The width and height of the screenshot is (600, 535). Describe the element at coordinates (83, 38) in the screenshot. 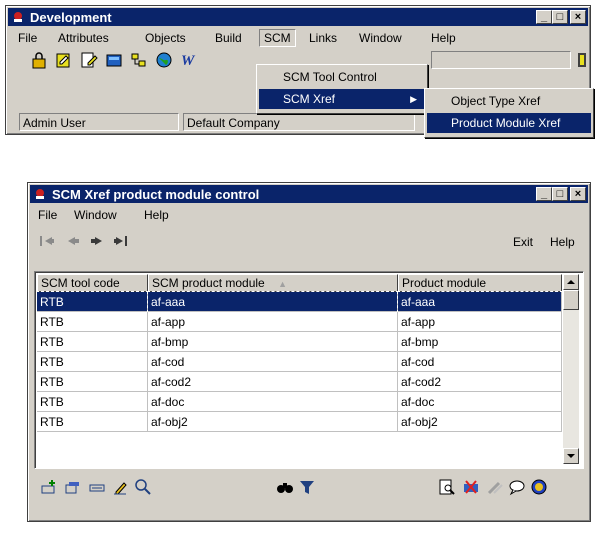

I see `menu-attributes: Attributes` at that location.